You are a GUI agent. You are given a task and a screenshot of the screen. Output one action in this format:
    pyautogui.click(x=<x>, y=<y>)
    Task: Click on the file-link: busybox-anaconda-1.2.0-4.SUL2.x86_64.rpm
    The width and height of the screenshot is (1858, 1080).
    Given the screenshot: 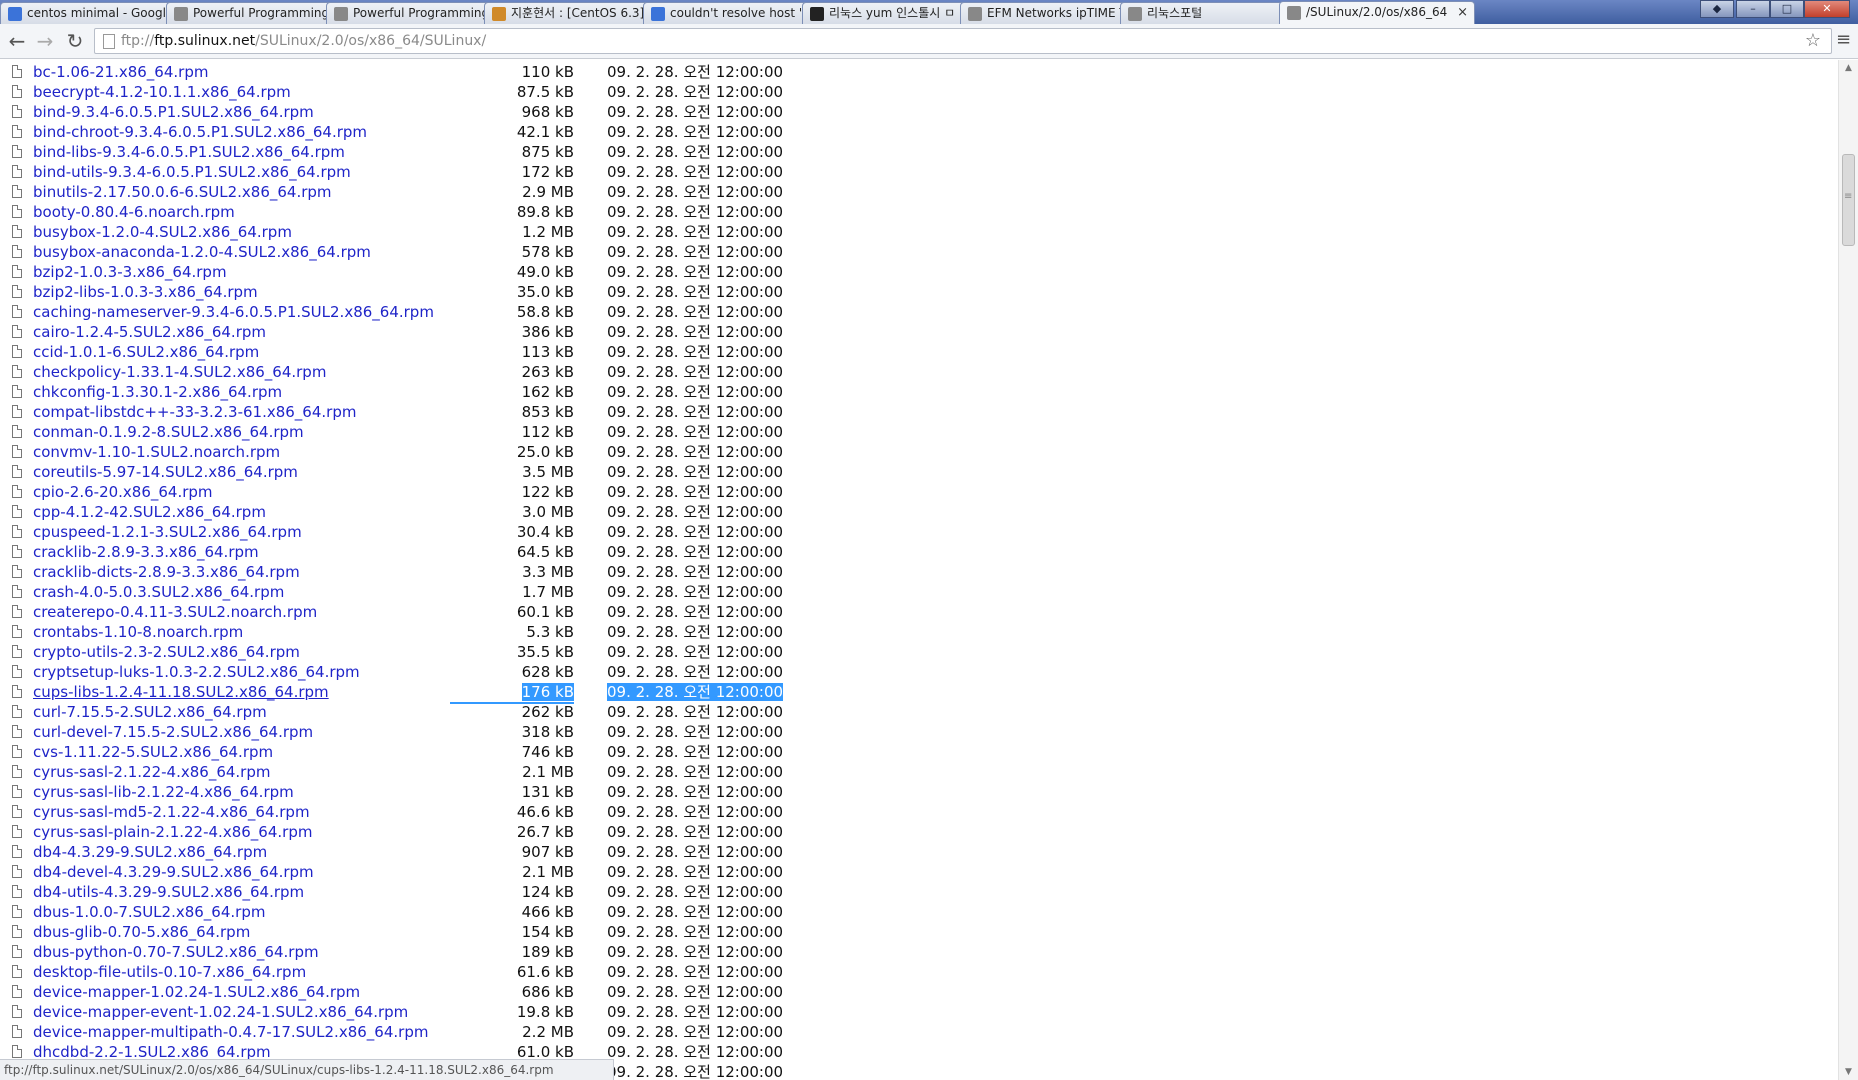 What is the action you would take?
    pyautogui.click(x=202, y=252)
    